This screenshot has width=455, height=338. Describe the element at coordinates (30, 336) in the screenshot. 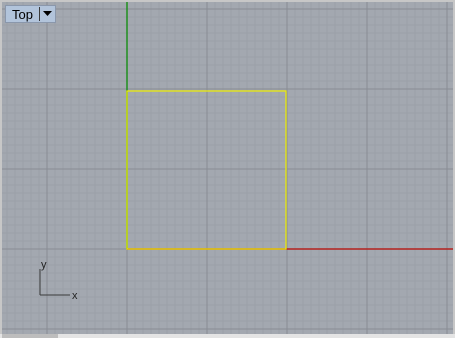

I see `scrollbar-thumb` at that location.